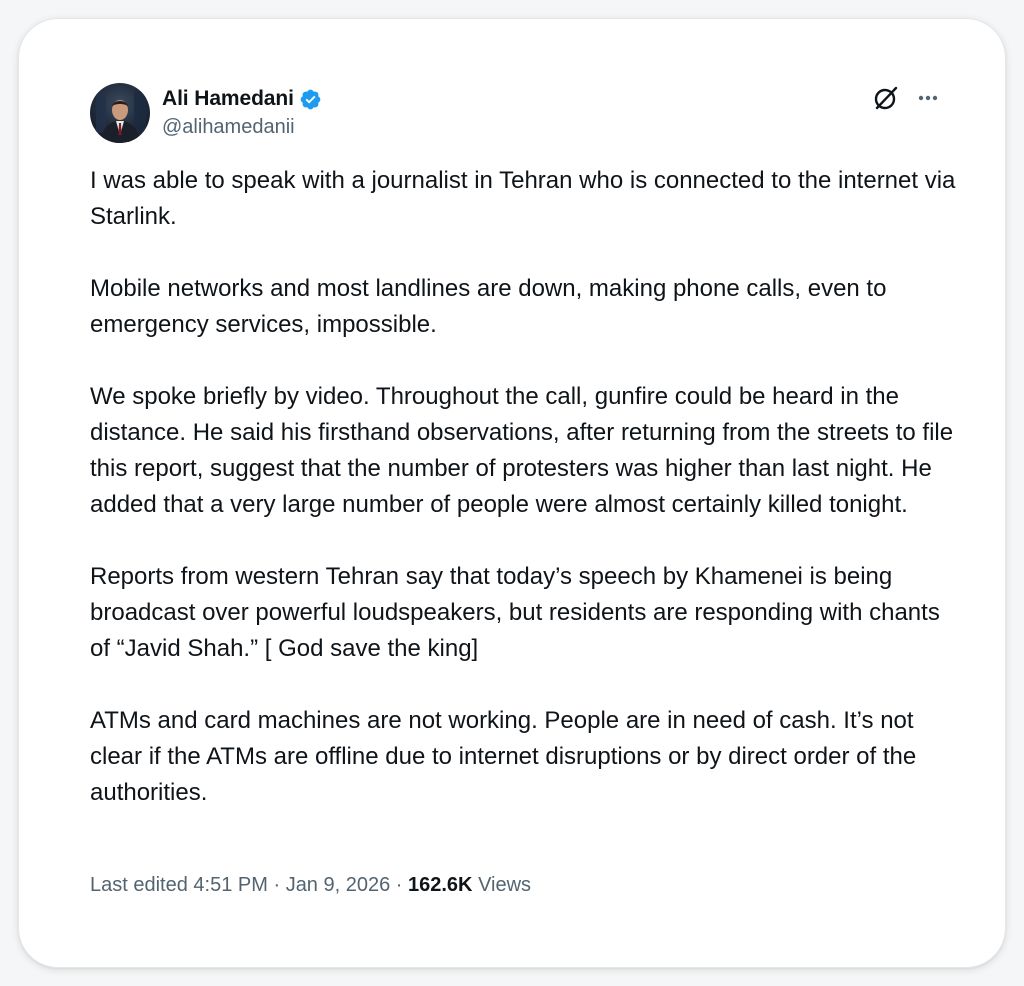  I want to click on author-handle: @alihamedanii, so click(228, 127).